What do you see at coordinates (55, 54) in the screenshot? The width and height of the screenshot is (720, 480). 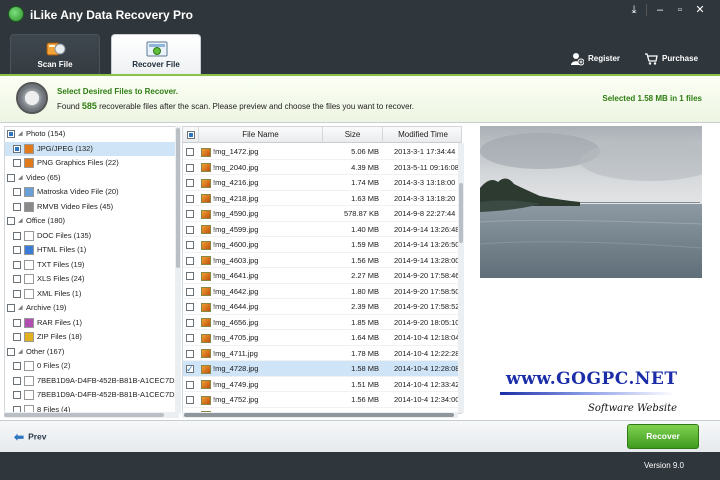 I see `tab-scan-file: Scan File` at bounding box center [55, 54].